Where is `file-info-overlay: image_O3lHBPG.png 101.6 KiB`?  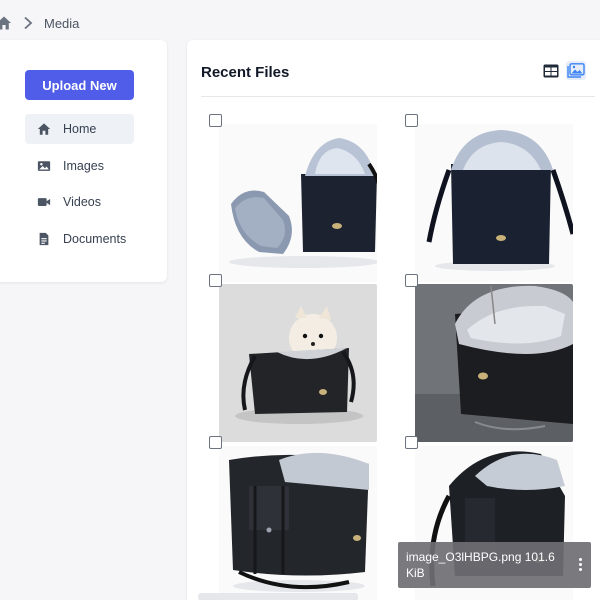 file-info-overlay: image_O3lHBPG.png 101.6 KiB is located at coordinates (494, 565).